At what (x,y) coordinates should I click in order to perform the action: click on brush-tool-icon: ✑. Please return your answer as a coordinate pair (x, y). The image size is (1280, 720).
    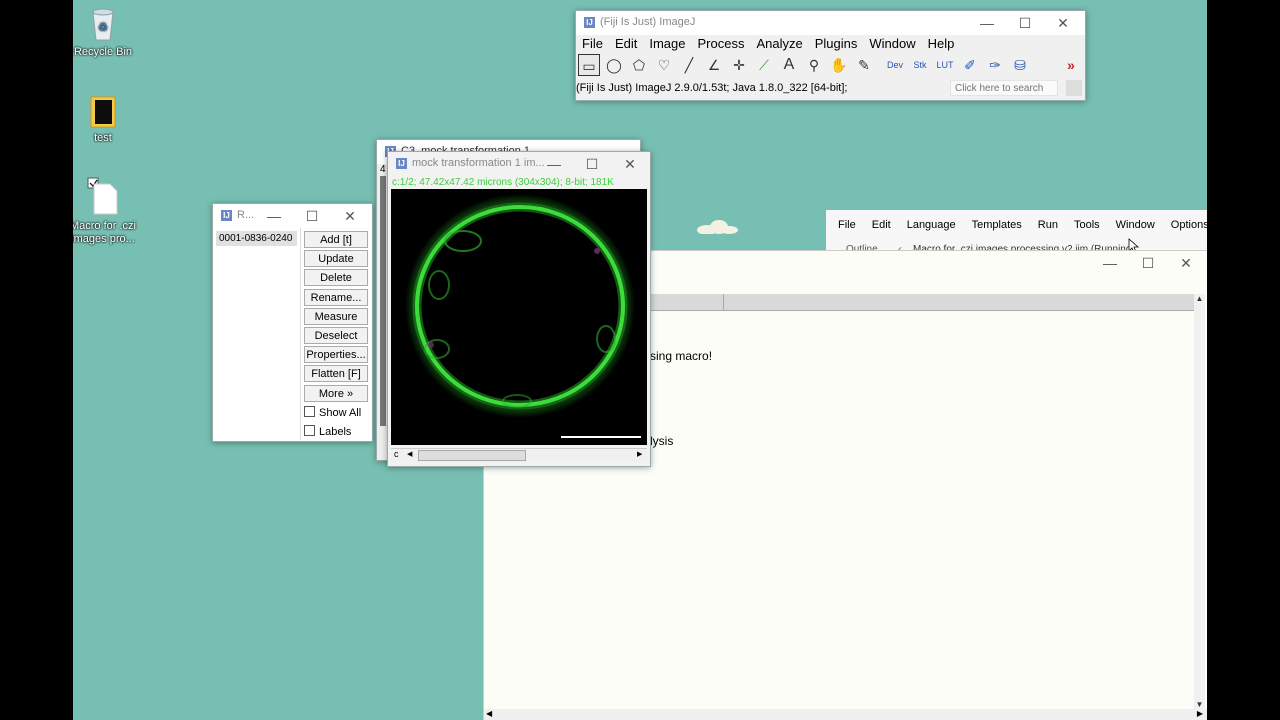
    Looking at the image, I should click on (995, 65).